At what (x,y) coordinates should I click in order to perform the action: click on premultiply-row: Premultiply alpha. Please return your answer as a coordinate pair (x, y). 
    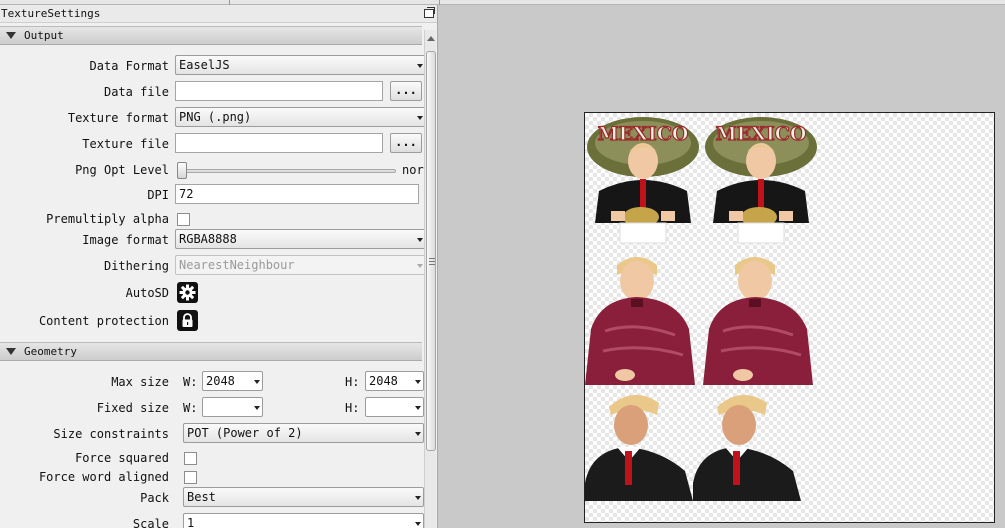
    Looking at the image, I should click on (212, 219).